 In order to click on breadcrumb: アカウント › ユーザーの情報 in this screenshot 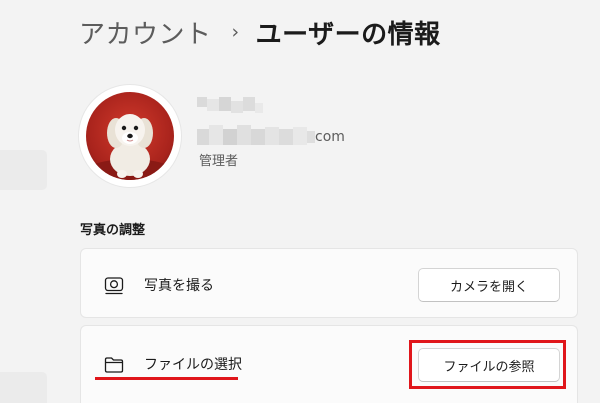, I will do `click(260, 32)`.